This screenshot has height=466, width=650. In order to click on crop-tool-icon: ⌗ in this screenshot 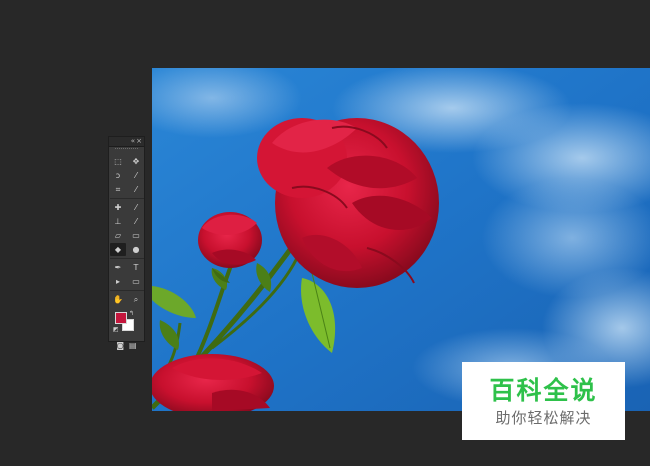, I will do `click(118, 189)`.